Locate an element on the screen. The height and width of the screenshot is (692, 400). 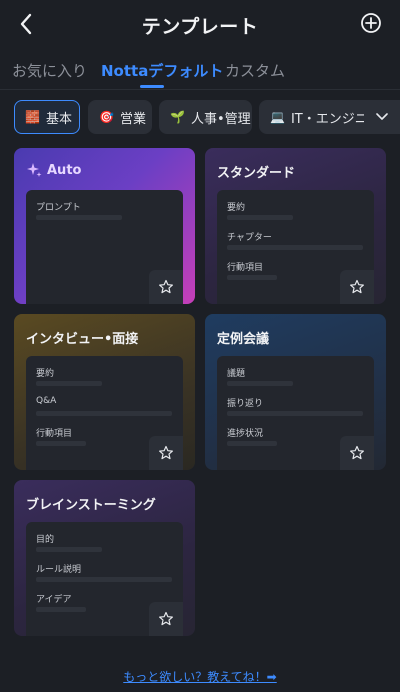
add-template-button is located at coordinates (372, 24).